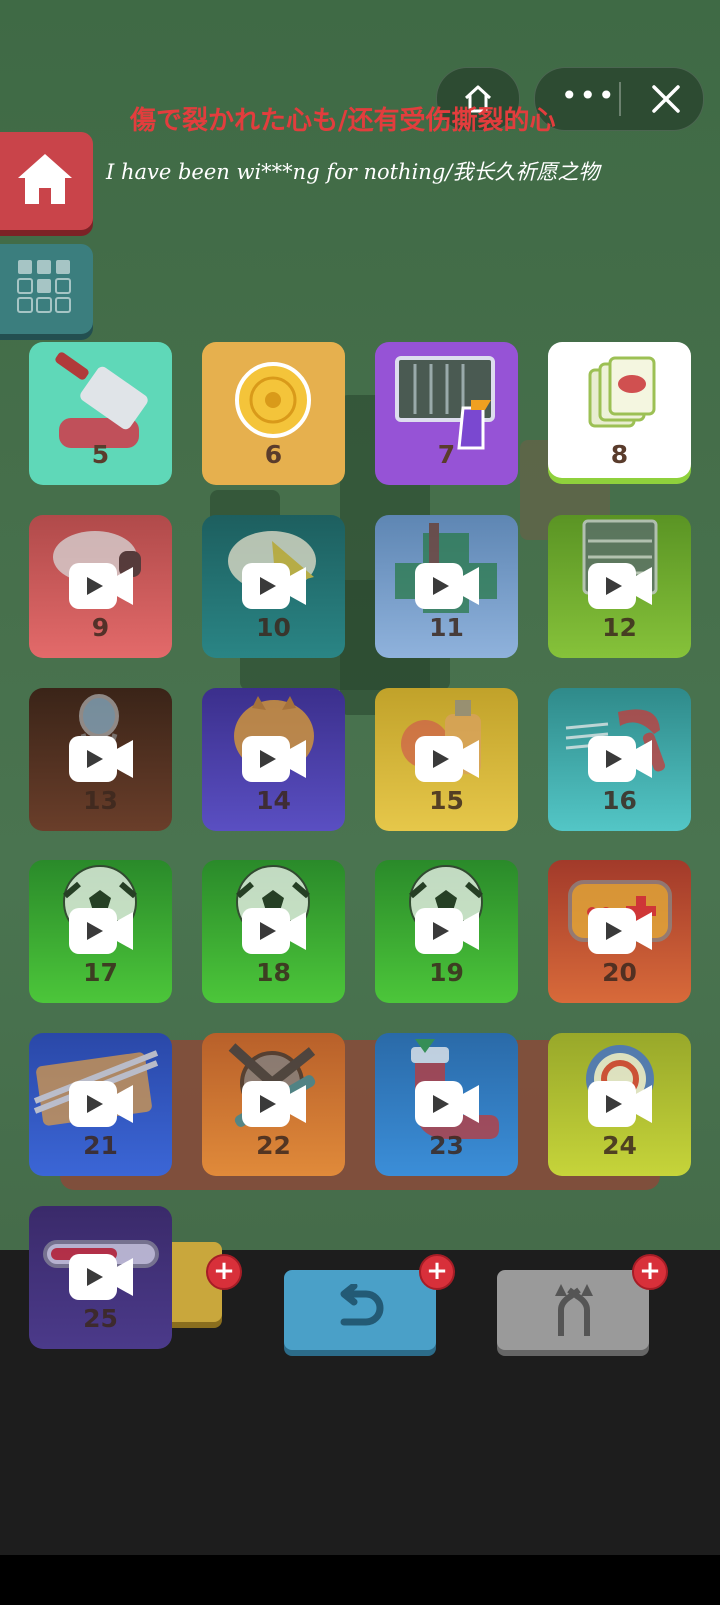  What do you see at coordinates (362, 1305) in the screenshot?
I see `undo-arrow-icon` at bounding box center [362, 1305].